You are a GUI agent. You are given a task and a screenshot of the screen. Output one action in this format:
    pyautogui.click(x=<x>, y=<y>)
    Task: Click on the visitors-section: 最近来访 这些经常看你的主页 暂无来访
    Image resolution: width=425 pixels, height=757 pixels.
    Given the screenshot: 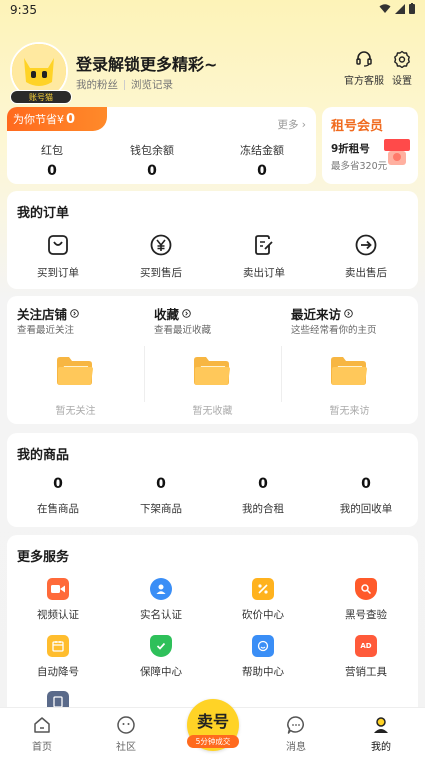 What is the action you would take?
    pyautogui.click(x=349, y=360)
    